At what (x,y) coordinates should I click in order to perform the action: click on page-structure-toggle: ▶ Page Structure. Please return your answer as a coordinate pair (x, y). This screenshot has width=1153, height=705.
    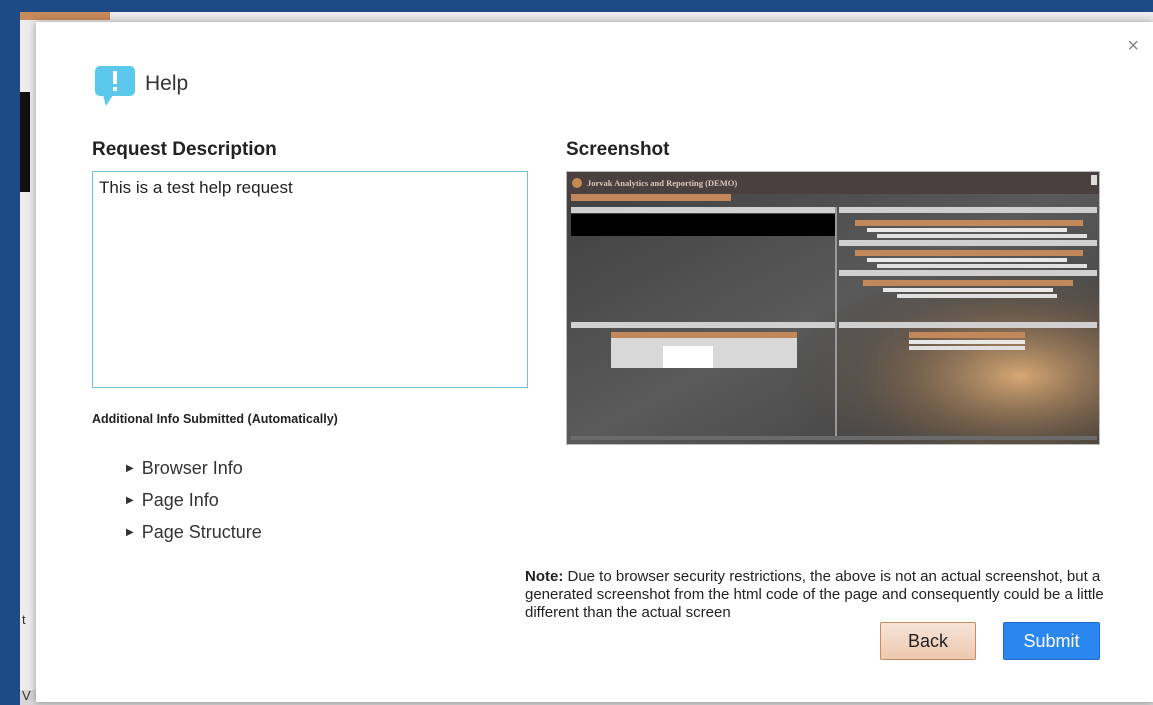
    Looking at the image, I should click on (194, 532).